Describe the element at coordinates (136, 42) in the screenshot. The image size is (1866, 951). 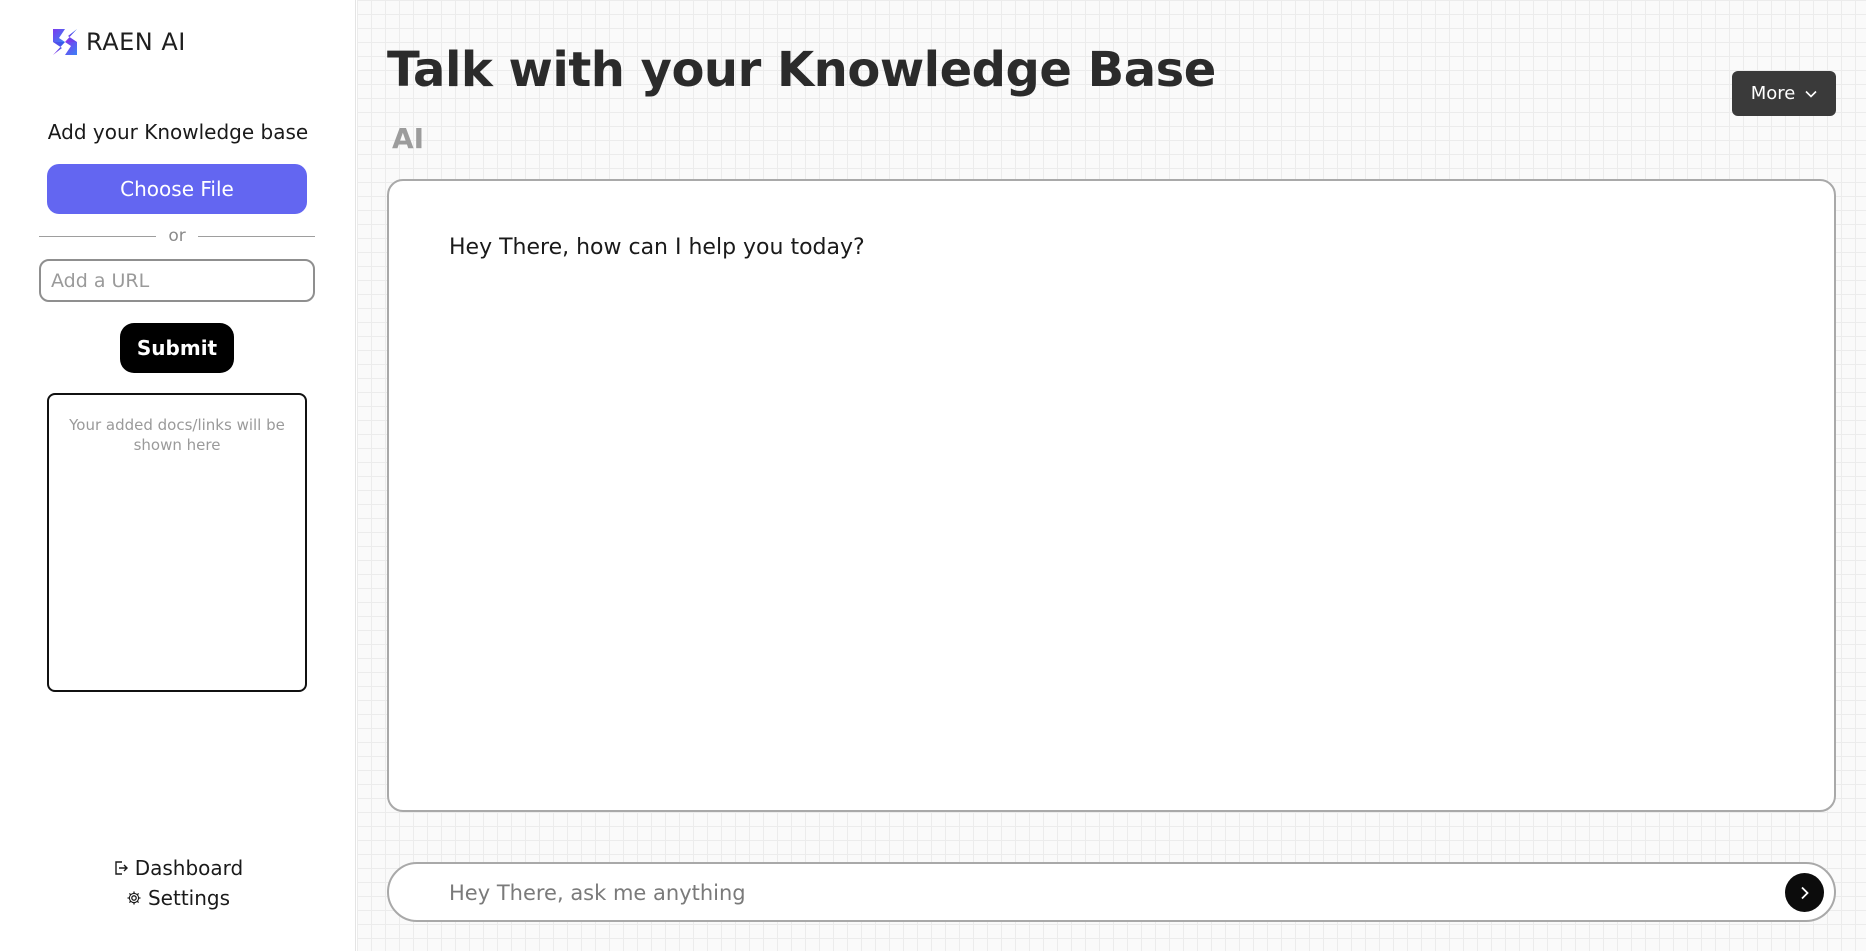
I see `logo-text: RAEN AI` at that location.